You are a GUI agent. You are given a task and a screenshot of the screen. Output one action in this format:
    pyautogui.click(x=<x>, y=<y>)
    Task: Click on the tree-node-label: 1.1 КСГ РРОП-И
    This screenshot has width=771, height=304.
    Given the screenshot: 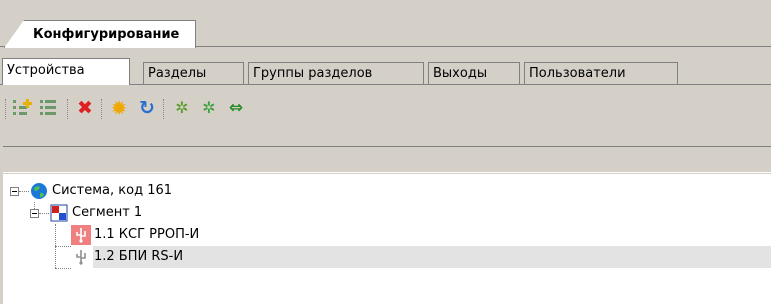 What is the action you would take?
    pyautogui.click(x=147, y=234)
    